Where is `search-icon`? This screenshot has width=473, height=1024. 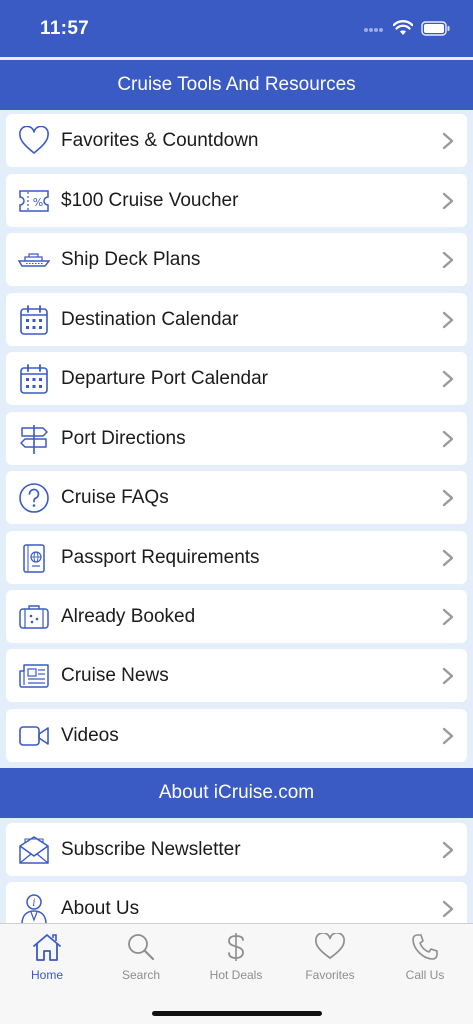 search-icon is located at coordinates (141, 947).